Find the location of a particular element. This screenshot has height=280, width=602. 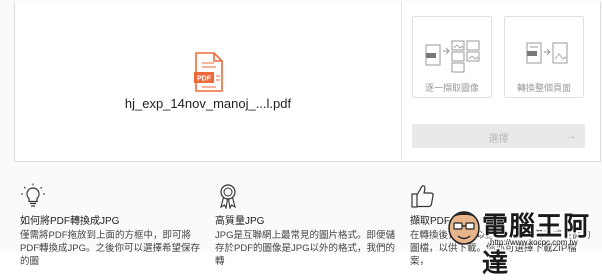

option-extract-images: 逐一擷取圖像 is located at coordinates (452, 57).